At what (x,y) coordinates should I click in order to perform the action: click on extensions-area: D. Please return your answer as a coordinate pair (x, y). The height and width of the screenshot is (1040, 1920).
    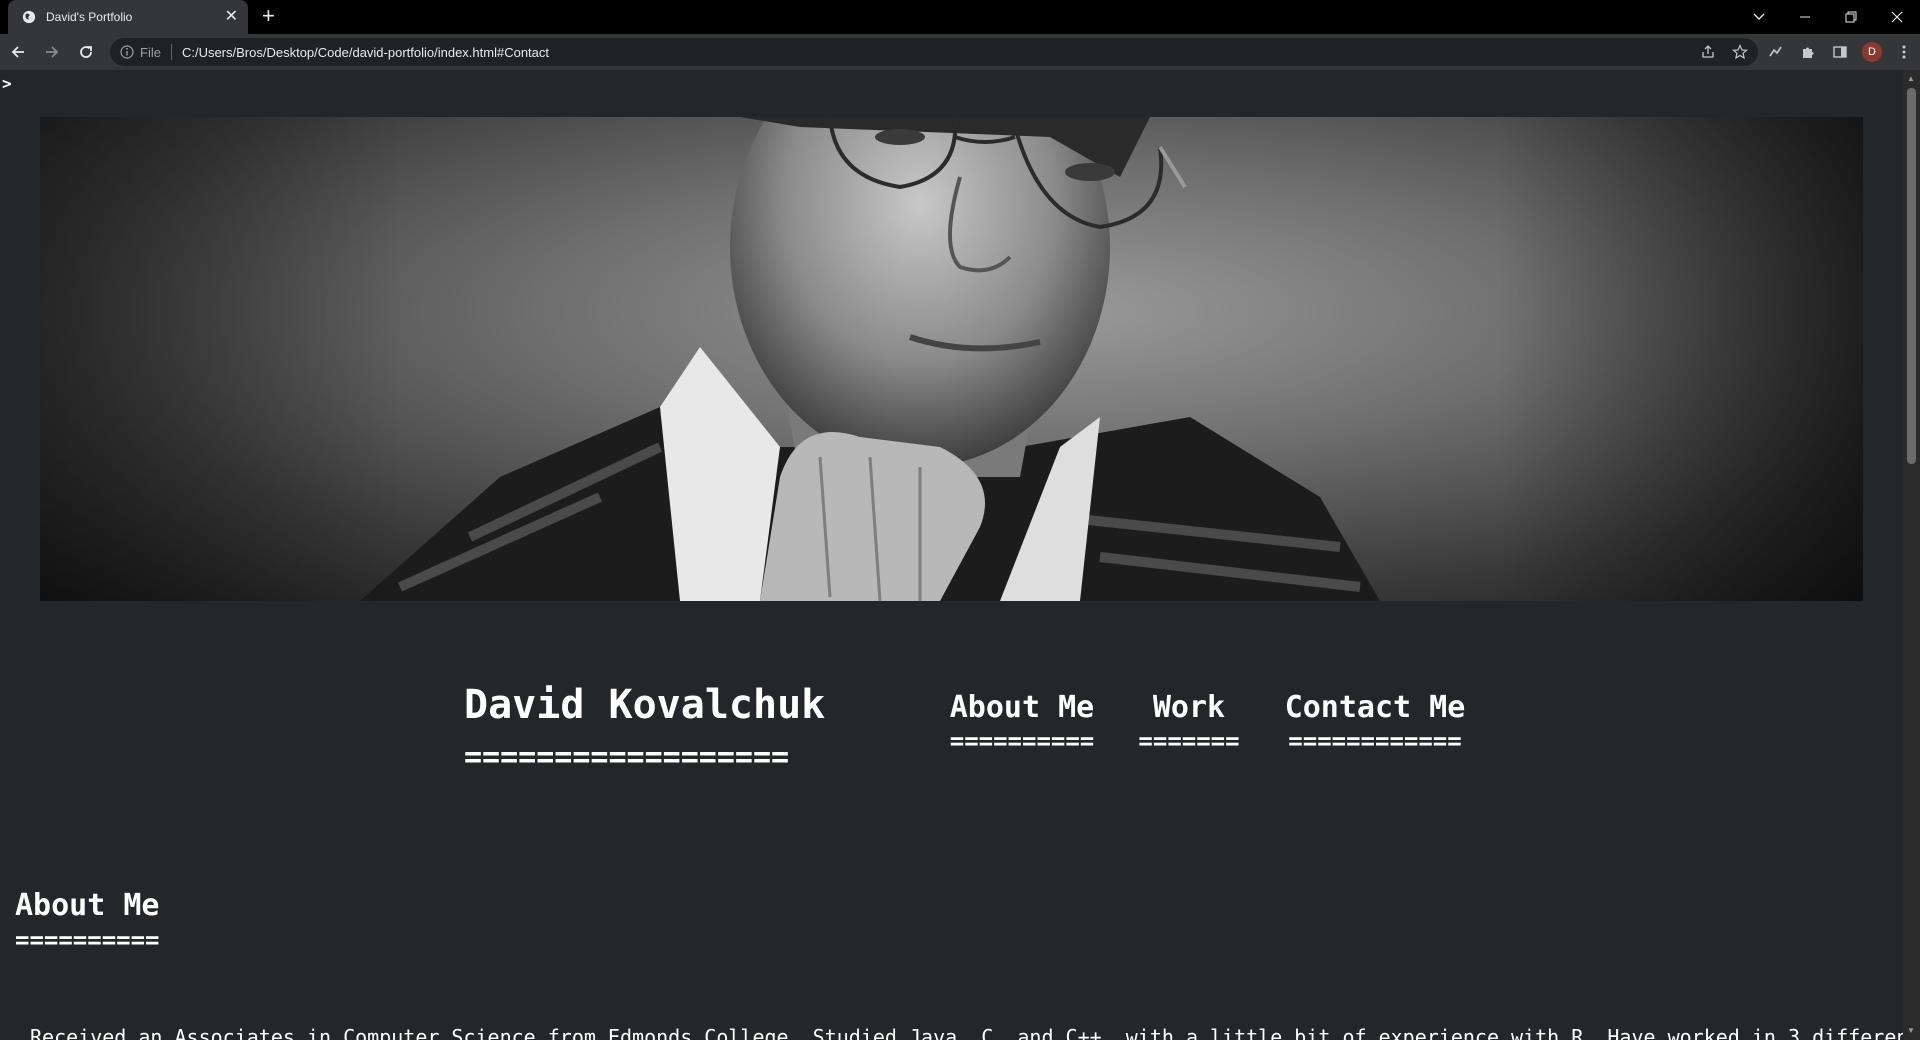
    Looking at the image, I should click on (1840, 52).